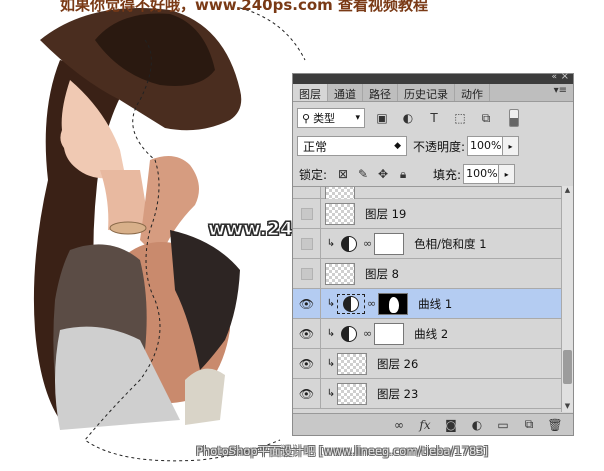 The image size is (604, 471). What do you see at coordinates (451, 425) in the screenshot?
I see `add-mask-icon: ◙` at bounding box center [451, 425].